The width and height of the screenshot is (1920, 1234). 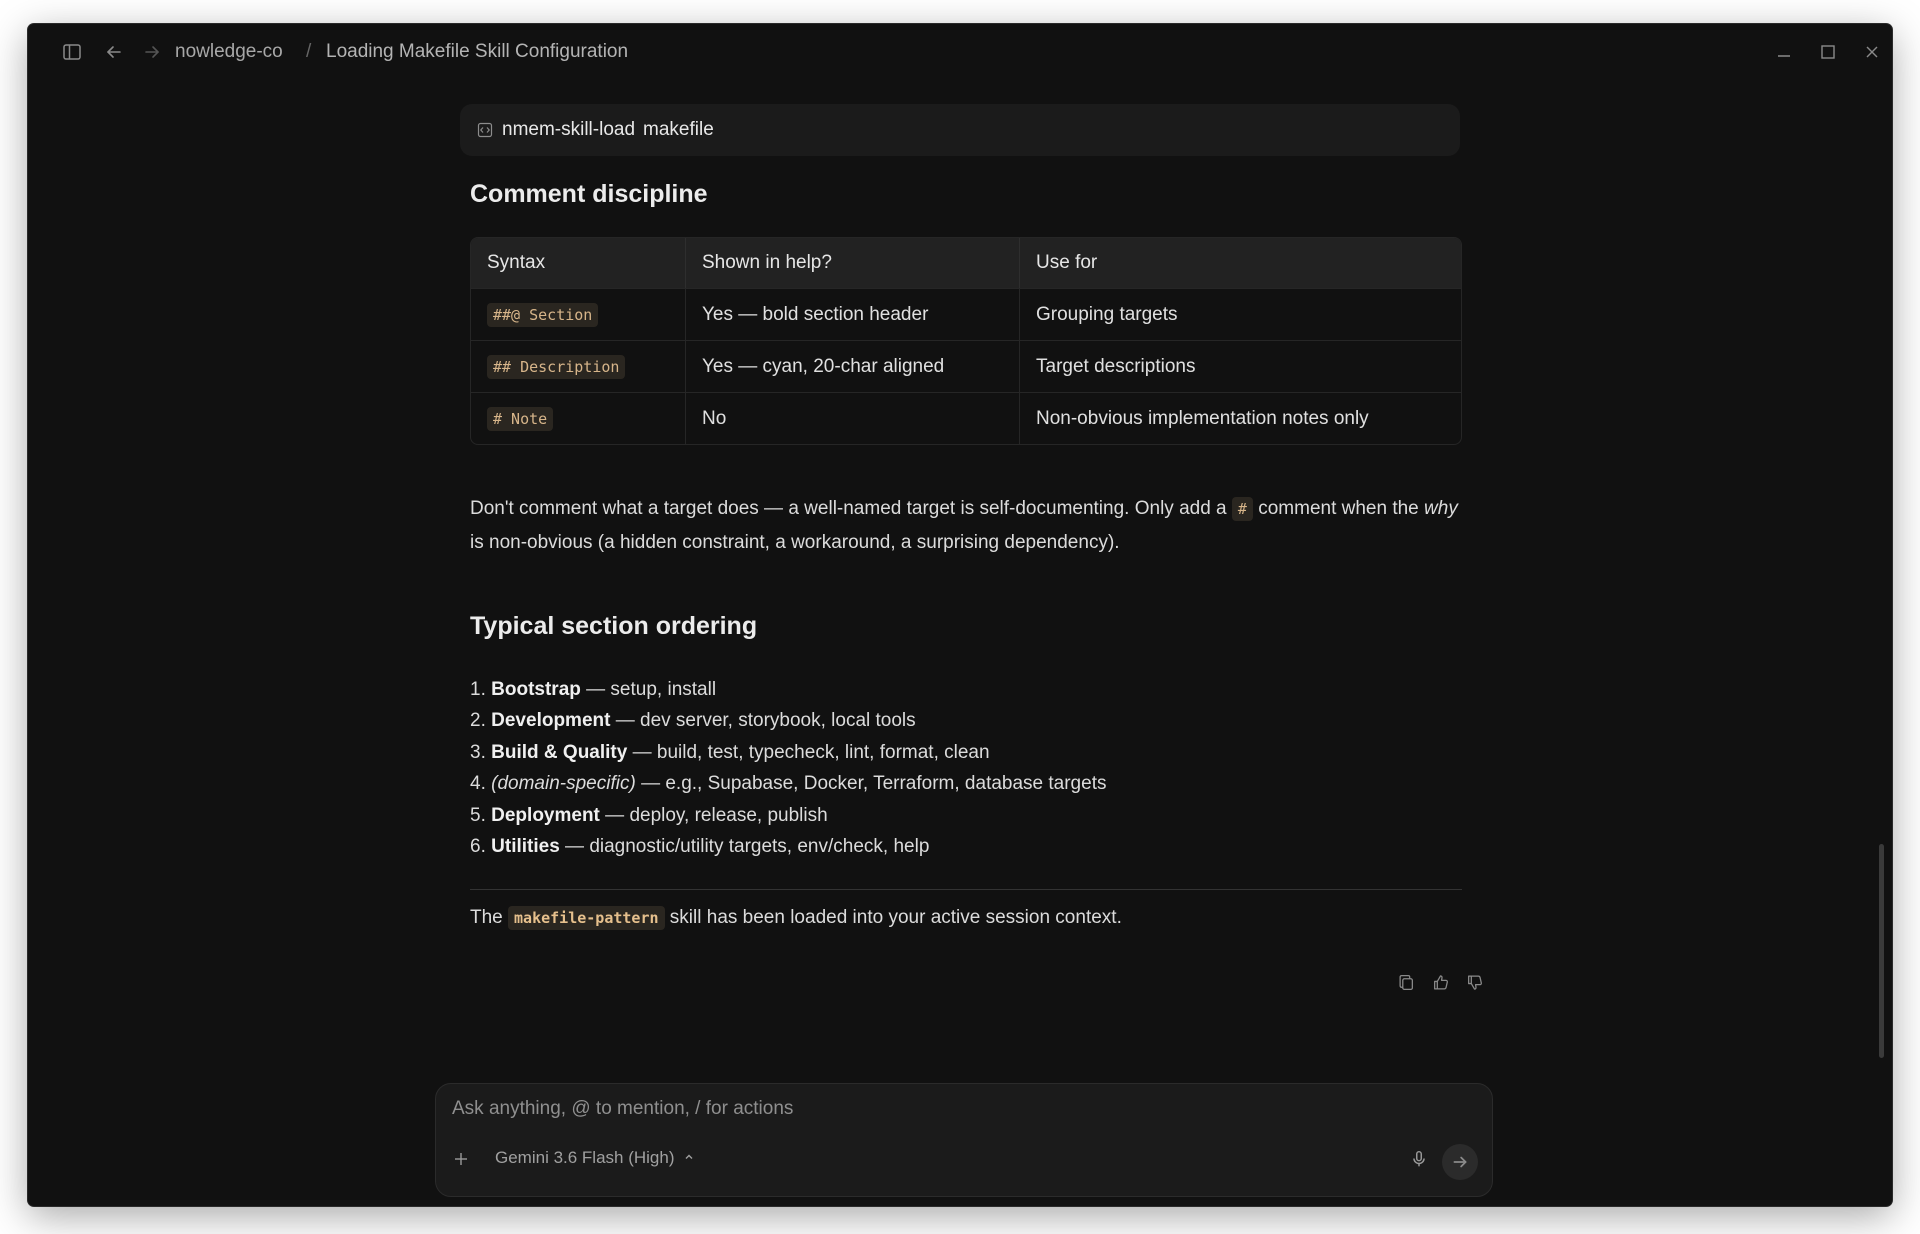 I want to click on breadcrumb-workspace: nowledge-co, so click(x=229, y=52).